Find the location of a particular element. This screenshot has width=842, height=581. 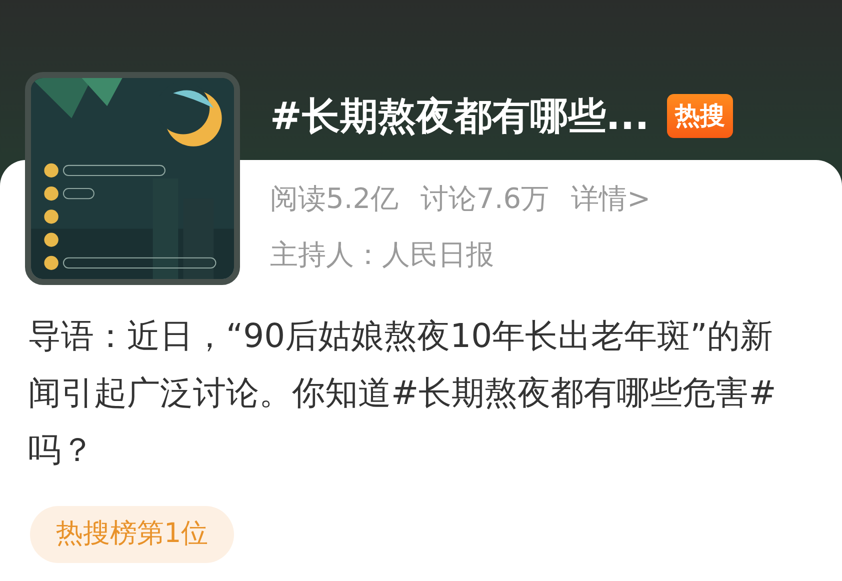

rank-tag: 热搜榜第1位 is located at coordinates (132, 534).